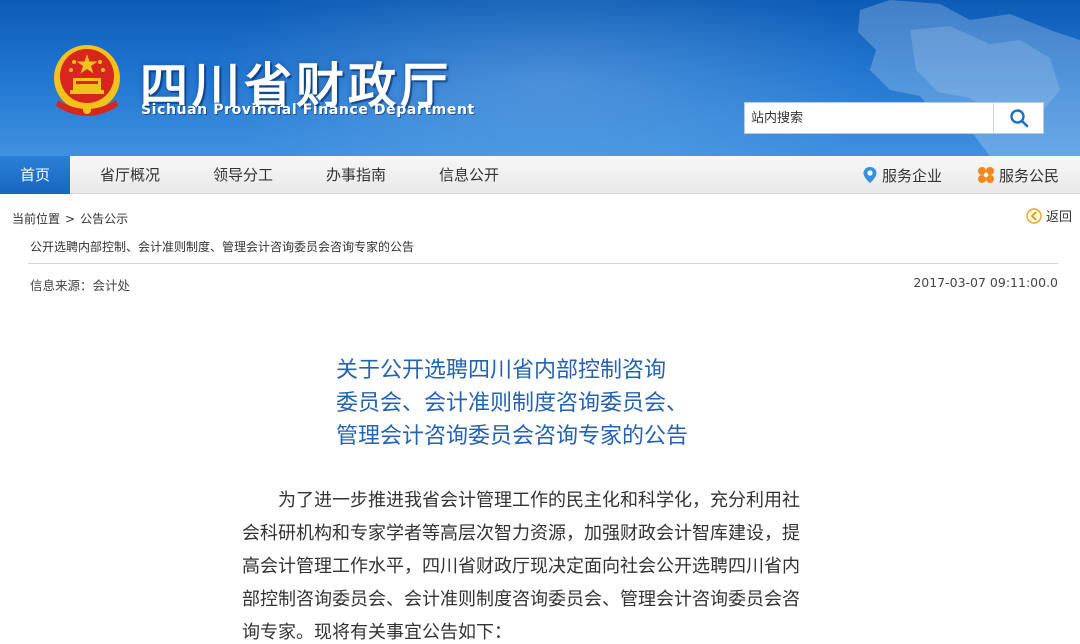 The height and width of the screenshot is (644, 1080). Describe the element at coordinates (1034, 215) in the screenshot. I see `back-arrow-icon` at that location.